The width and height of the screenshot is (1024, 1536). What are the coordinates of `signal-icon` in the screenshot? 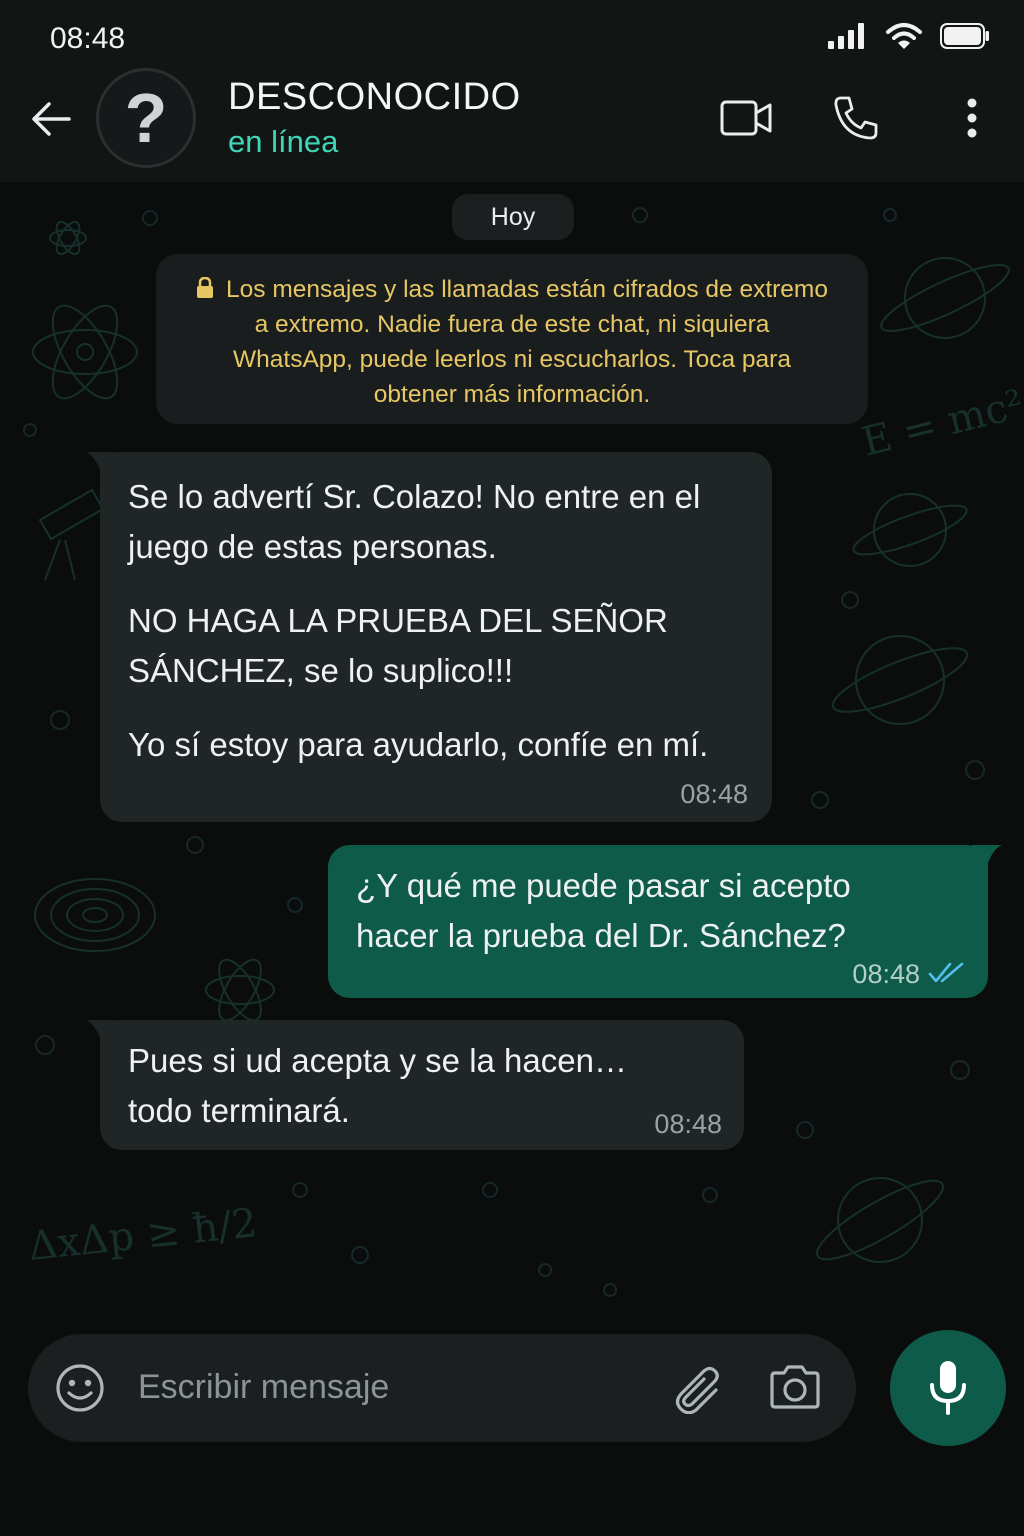 It's located at (846, 36).